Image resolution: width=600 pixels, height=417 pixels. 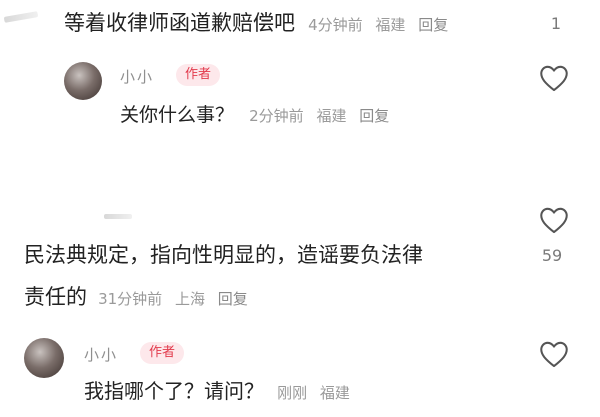 I want to click on comment-2-line2: 责任的 31分钟前 上海 回复, so click(x=140, y=297).